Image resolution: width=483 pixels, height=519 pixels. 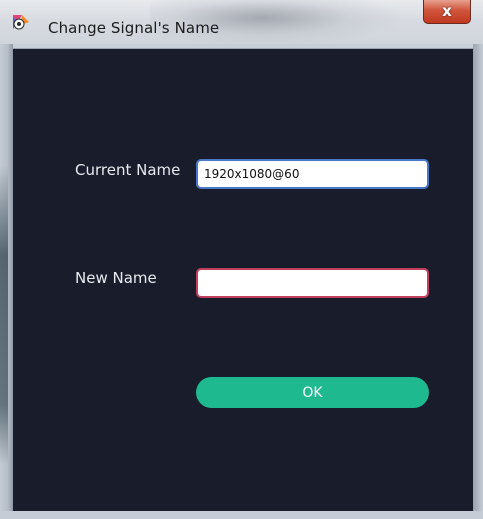 I want to click on new-name-field, so click(x=312, y=283).